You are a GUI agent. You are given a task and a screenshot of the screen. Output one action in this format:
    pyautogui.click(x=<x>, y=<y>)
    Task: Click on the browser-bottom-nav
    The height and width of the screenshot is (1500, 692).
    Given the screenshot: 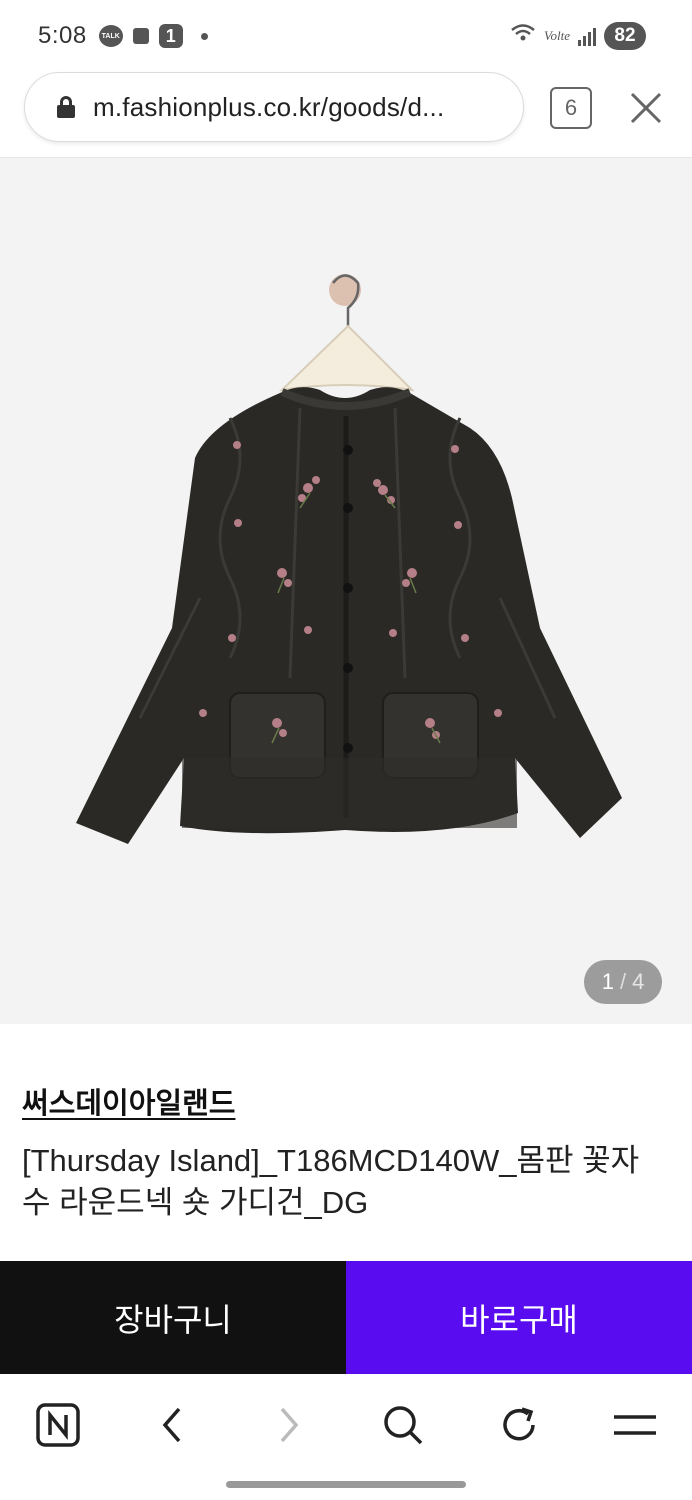 What is the action you would take?
    pyautogui.click(x=346, y=1424)
    